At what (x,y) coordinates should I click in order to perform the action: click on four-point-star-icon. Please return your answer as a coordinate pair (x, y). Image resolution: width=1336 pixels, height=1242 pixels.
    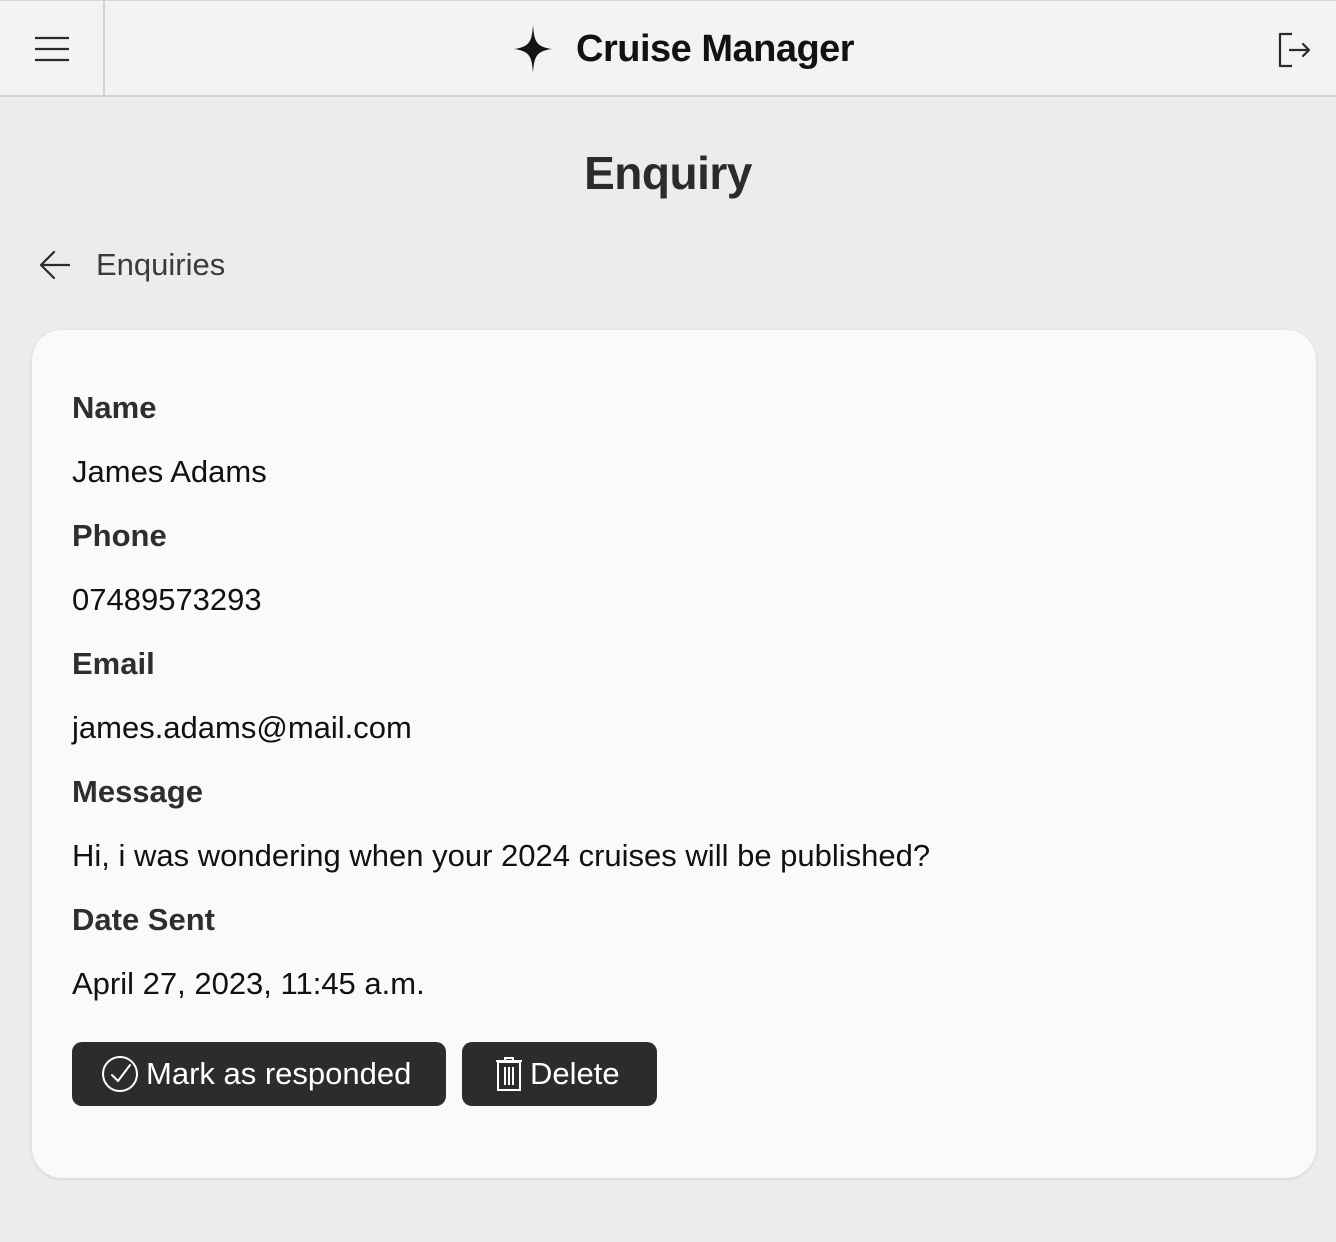
    Looking at the image, I should click on (533, 49).